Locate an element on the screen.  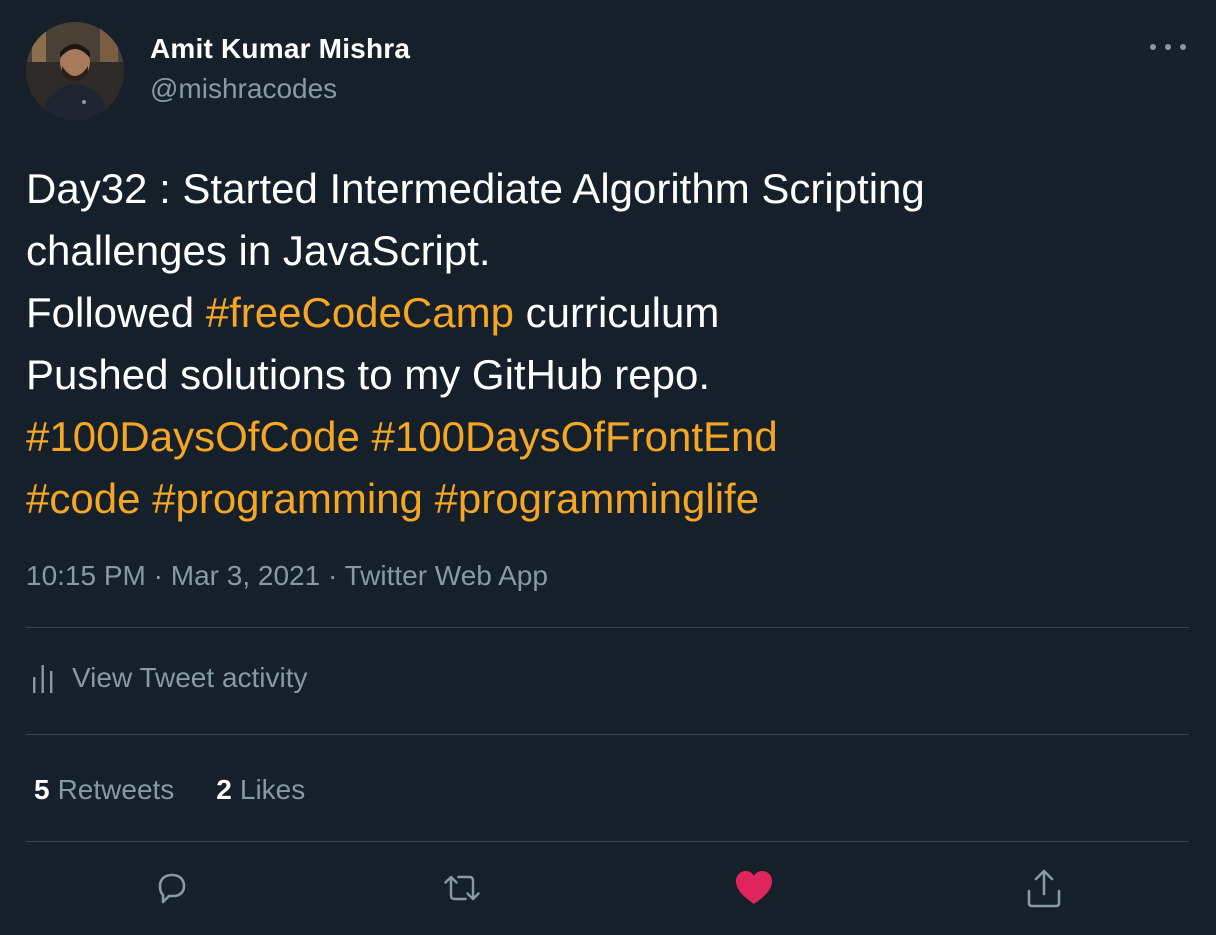
heart-icon is located at coordinates (754, 887).